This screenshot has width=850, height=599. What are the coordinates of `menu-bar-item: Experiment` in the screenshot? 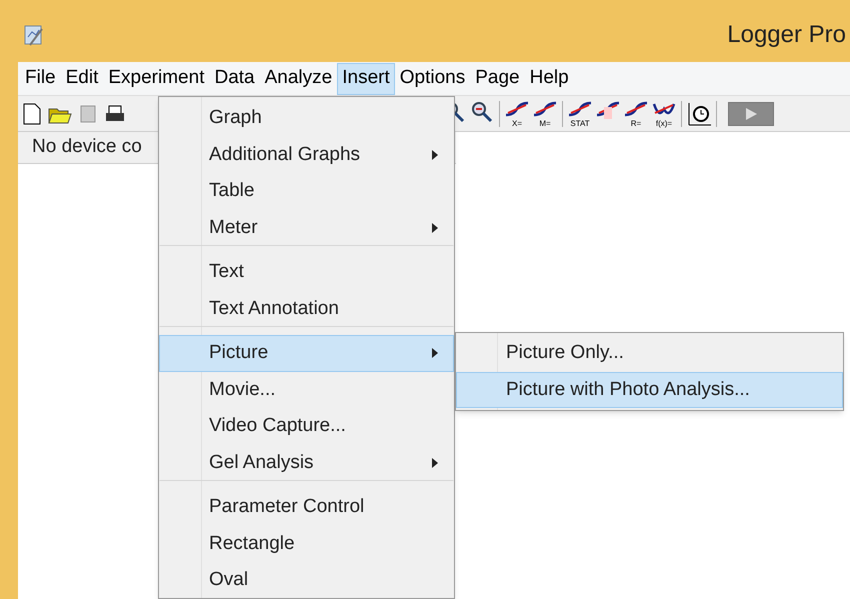 It's located at (156, 78).